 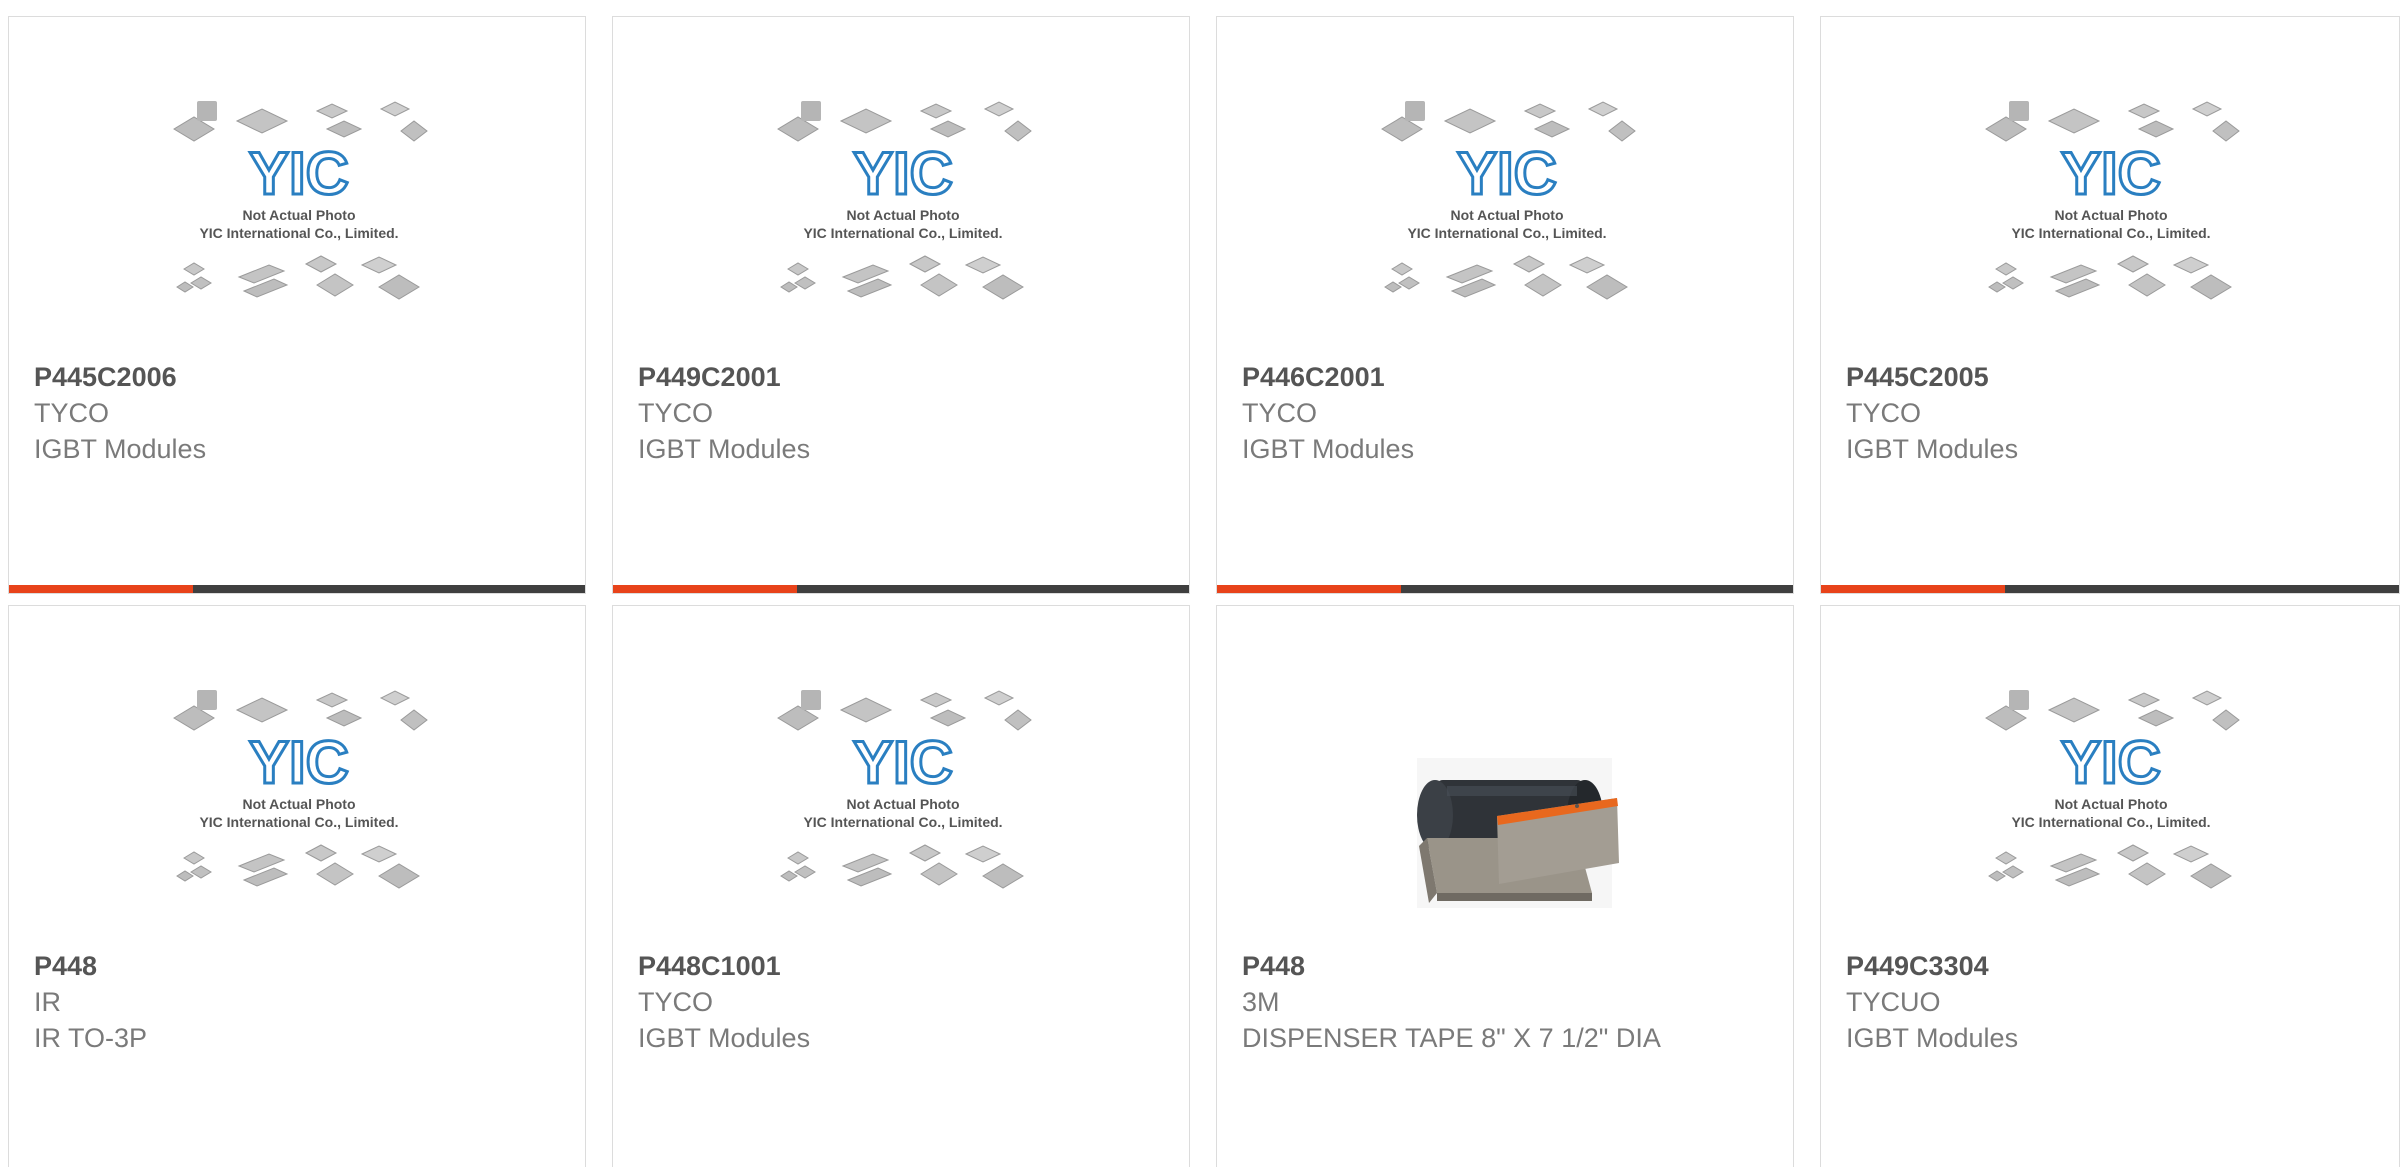 I want to click on part-number: P448C1001, so click(x=901, y=966).